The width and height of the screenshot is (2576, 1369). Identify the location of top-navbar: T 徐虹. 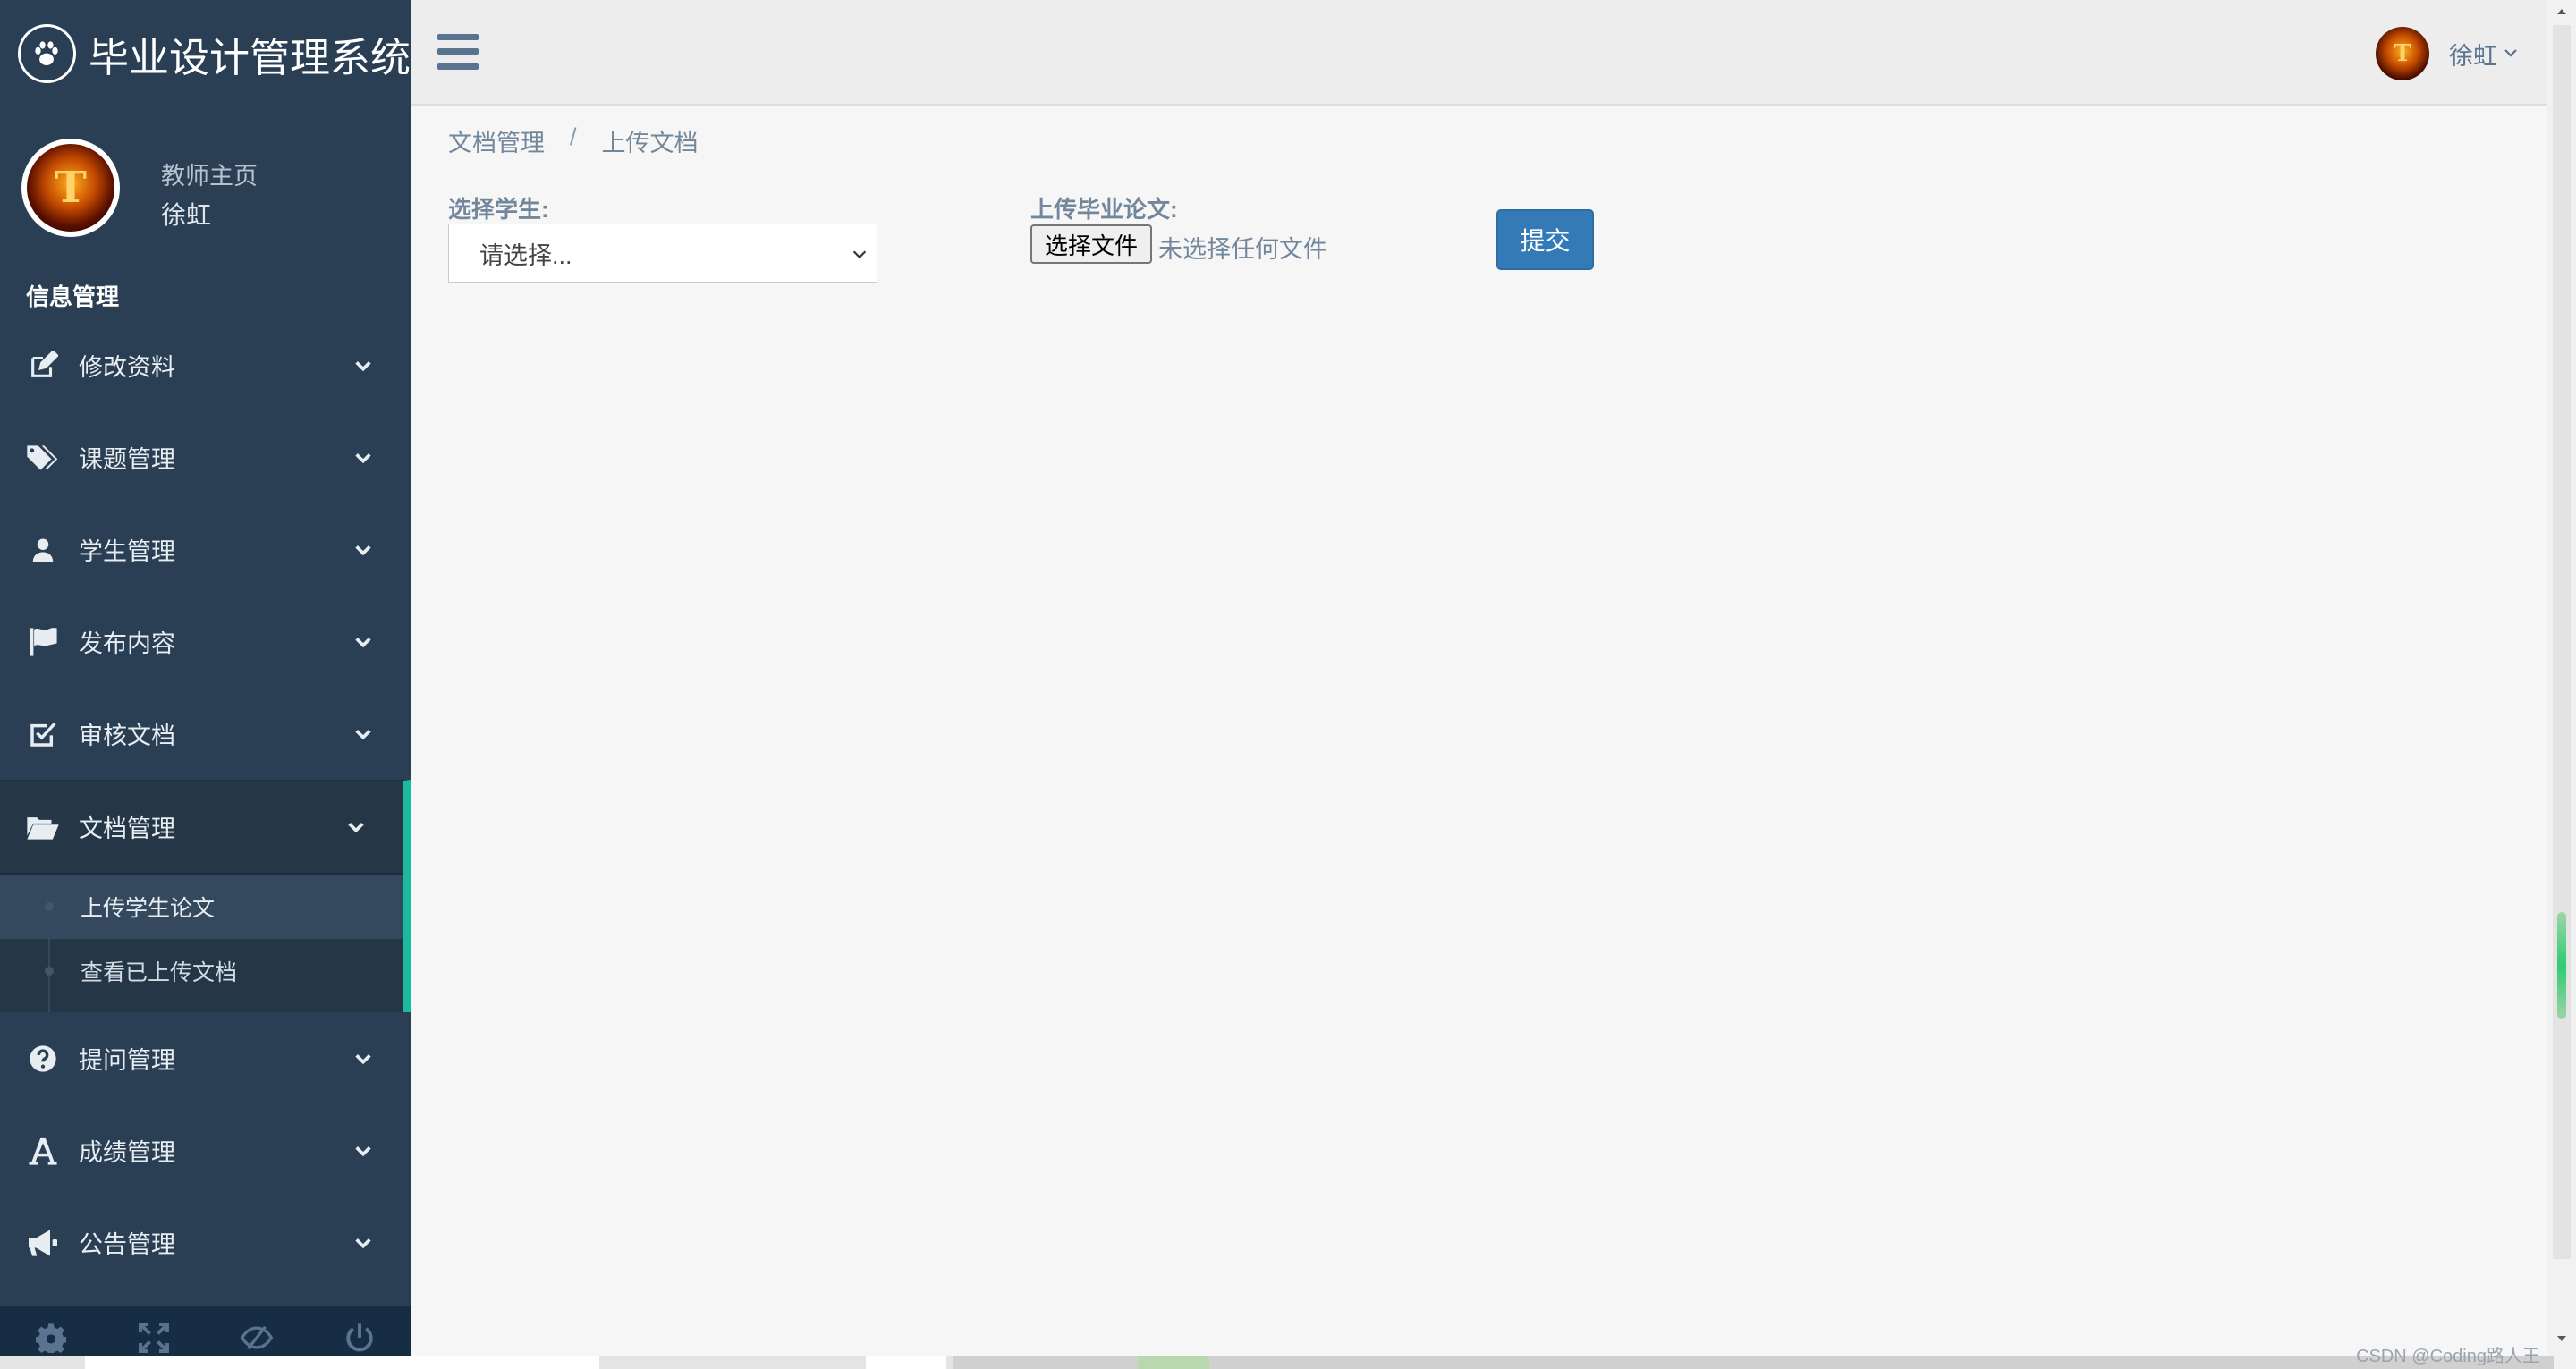
(1479, 53).